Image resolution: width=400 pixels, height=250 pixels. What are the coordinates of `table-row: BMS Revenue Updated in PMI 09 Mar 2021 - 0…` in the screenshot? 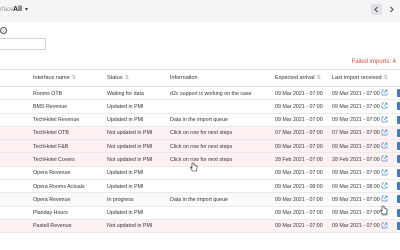 It's located at (200, 107).